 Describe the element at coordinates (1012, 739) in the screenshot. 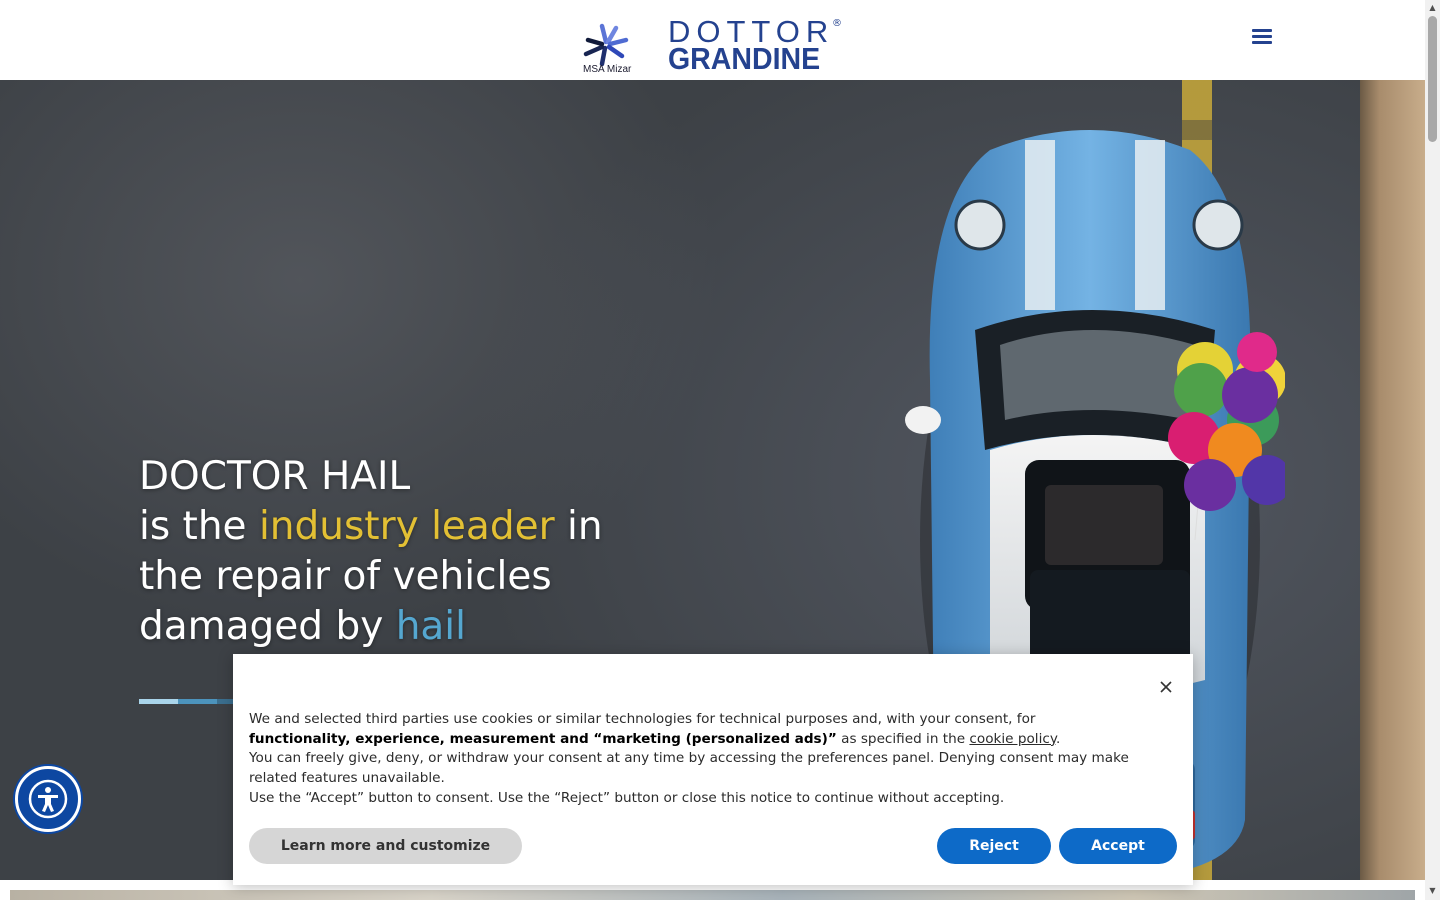

I see `cookie-policy-link: cookie policy` at that location.